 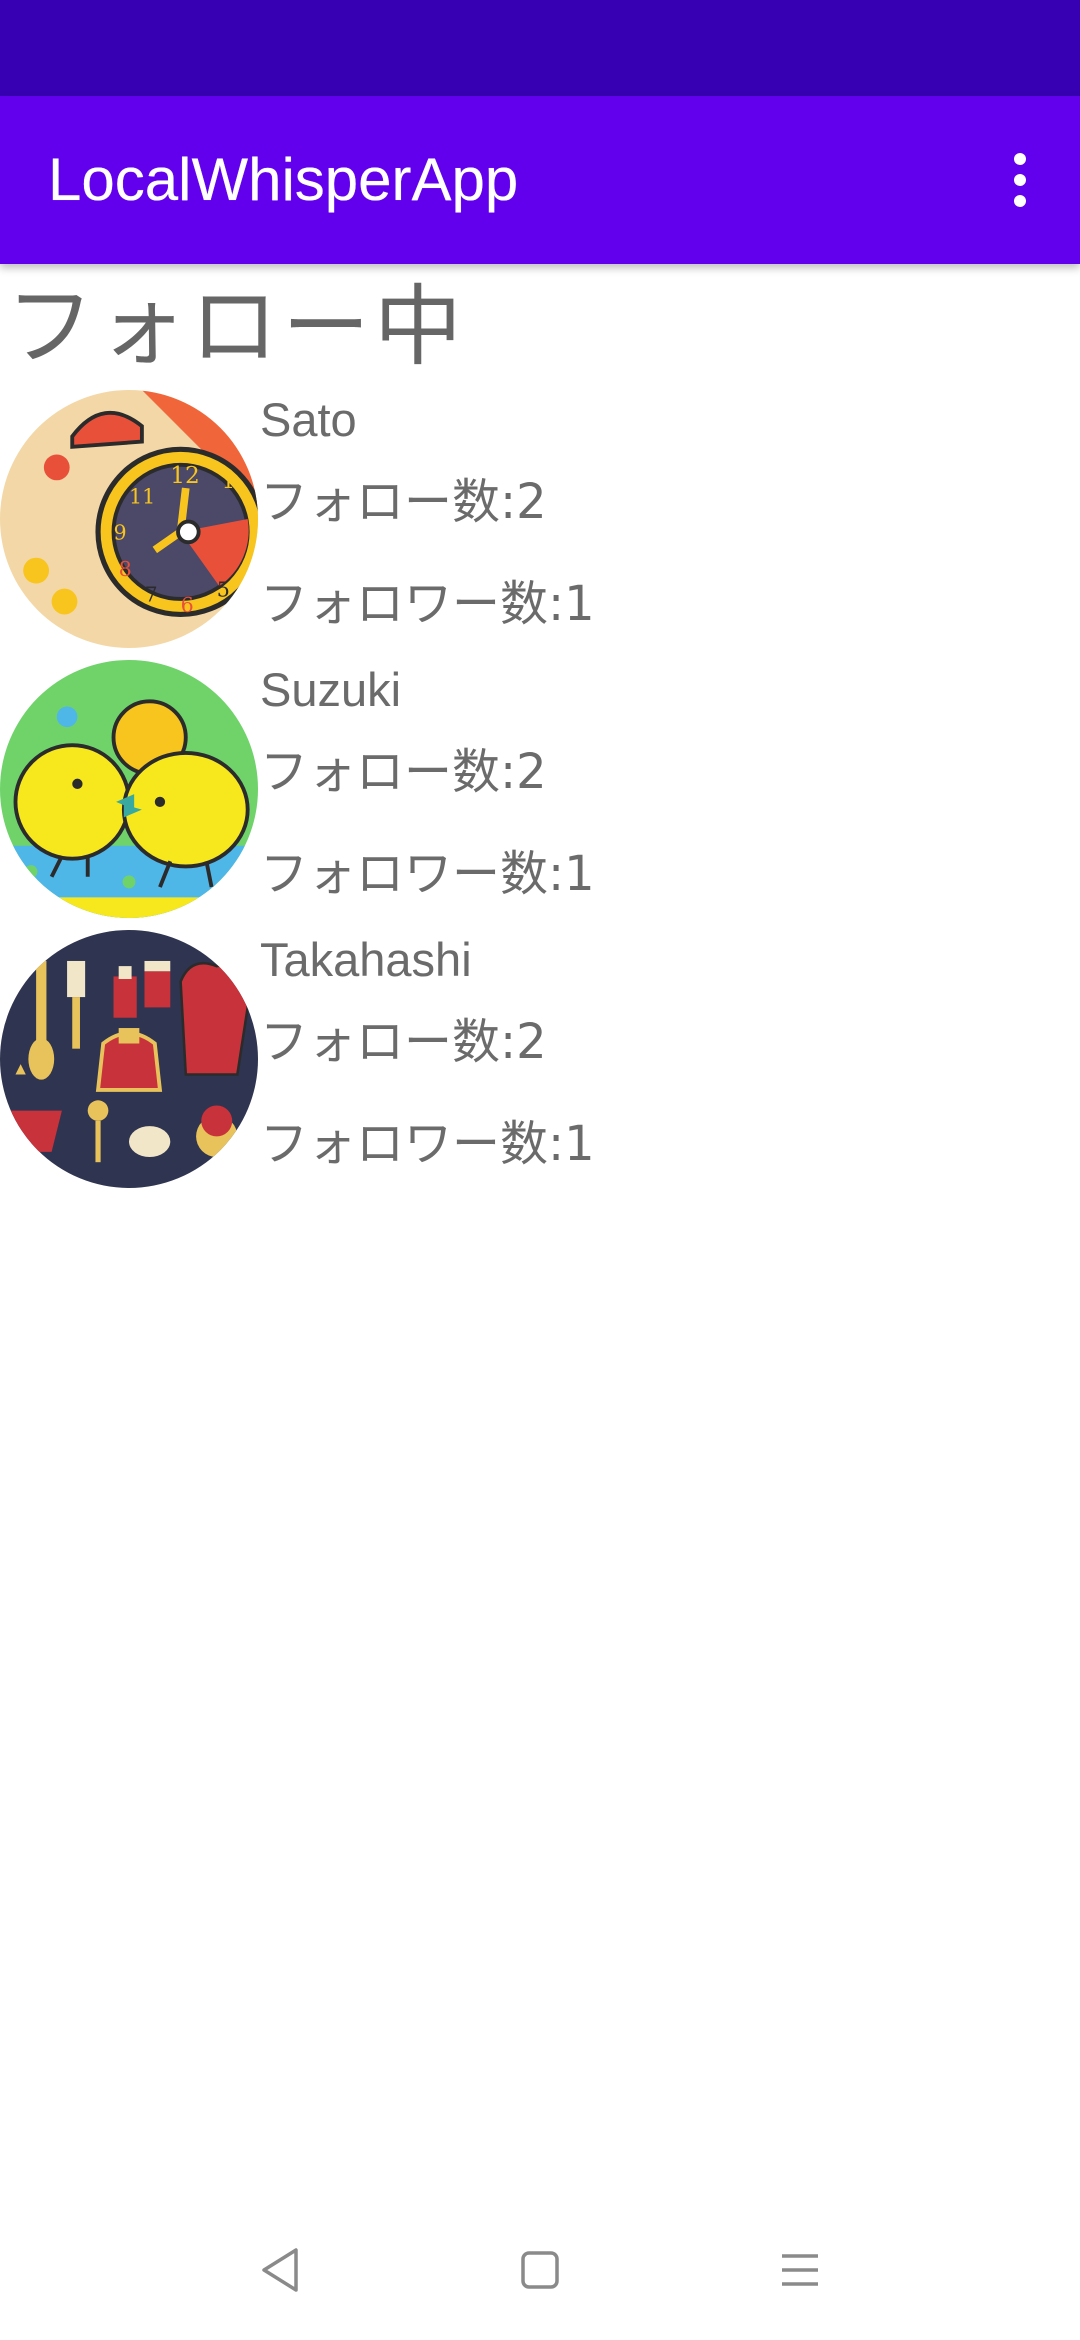 I want to click on user-list-item-takahashi: Takahashi フォロー数:2 フォロワー数:1, so click(x=540, y=1065).